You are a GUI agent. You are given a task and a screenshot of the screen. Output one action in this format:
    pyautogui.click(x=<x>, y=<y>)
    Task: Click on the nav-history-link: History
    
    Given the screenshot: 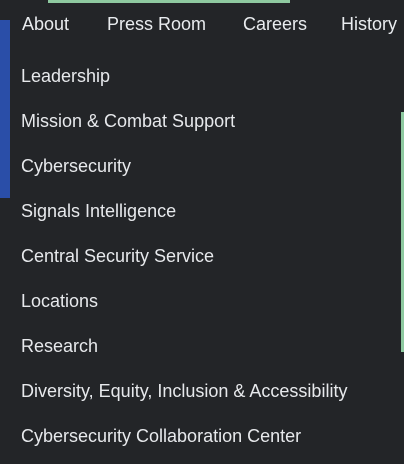 What is the action you would take?
    pyautogui.click(x=369, y=24)
    